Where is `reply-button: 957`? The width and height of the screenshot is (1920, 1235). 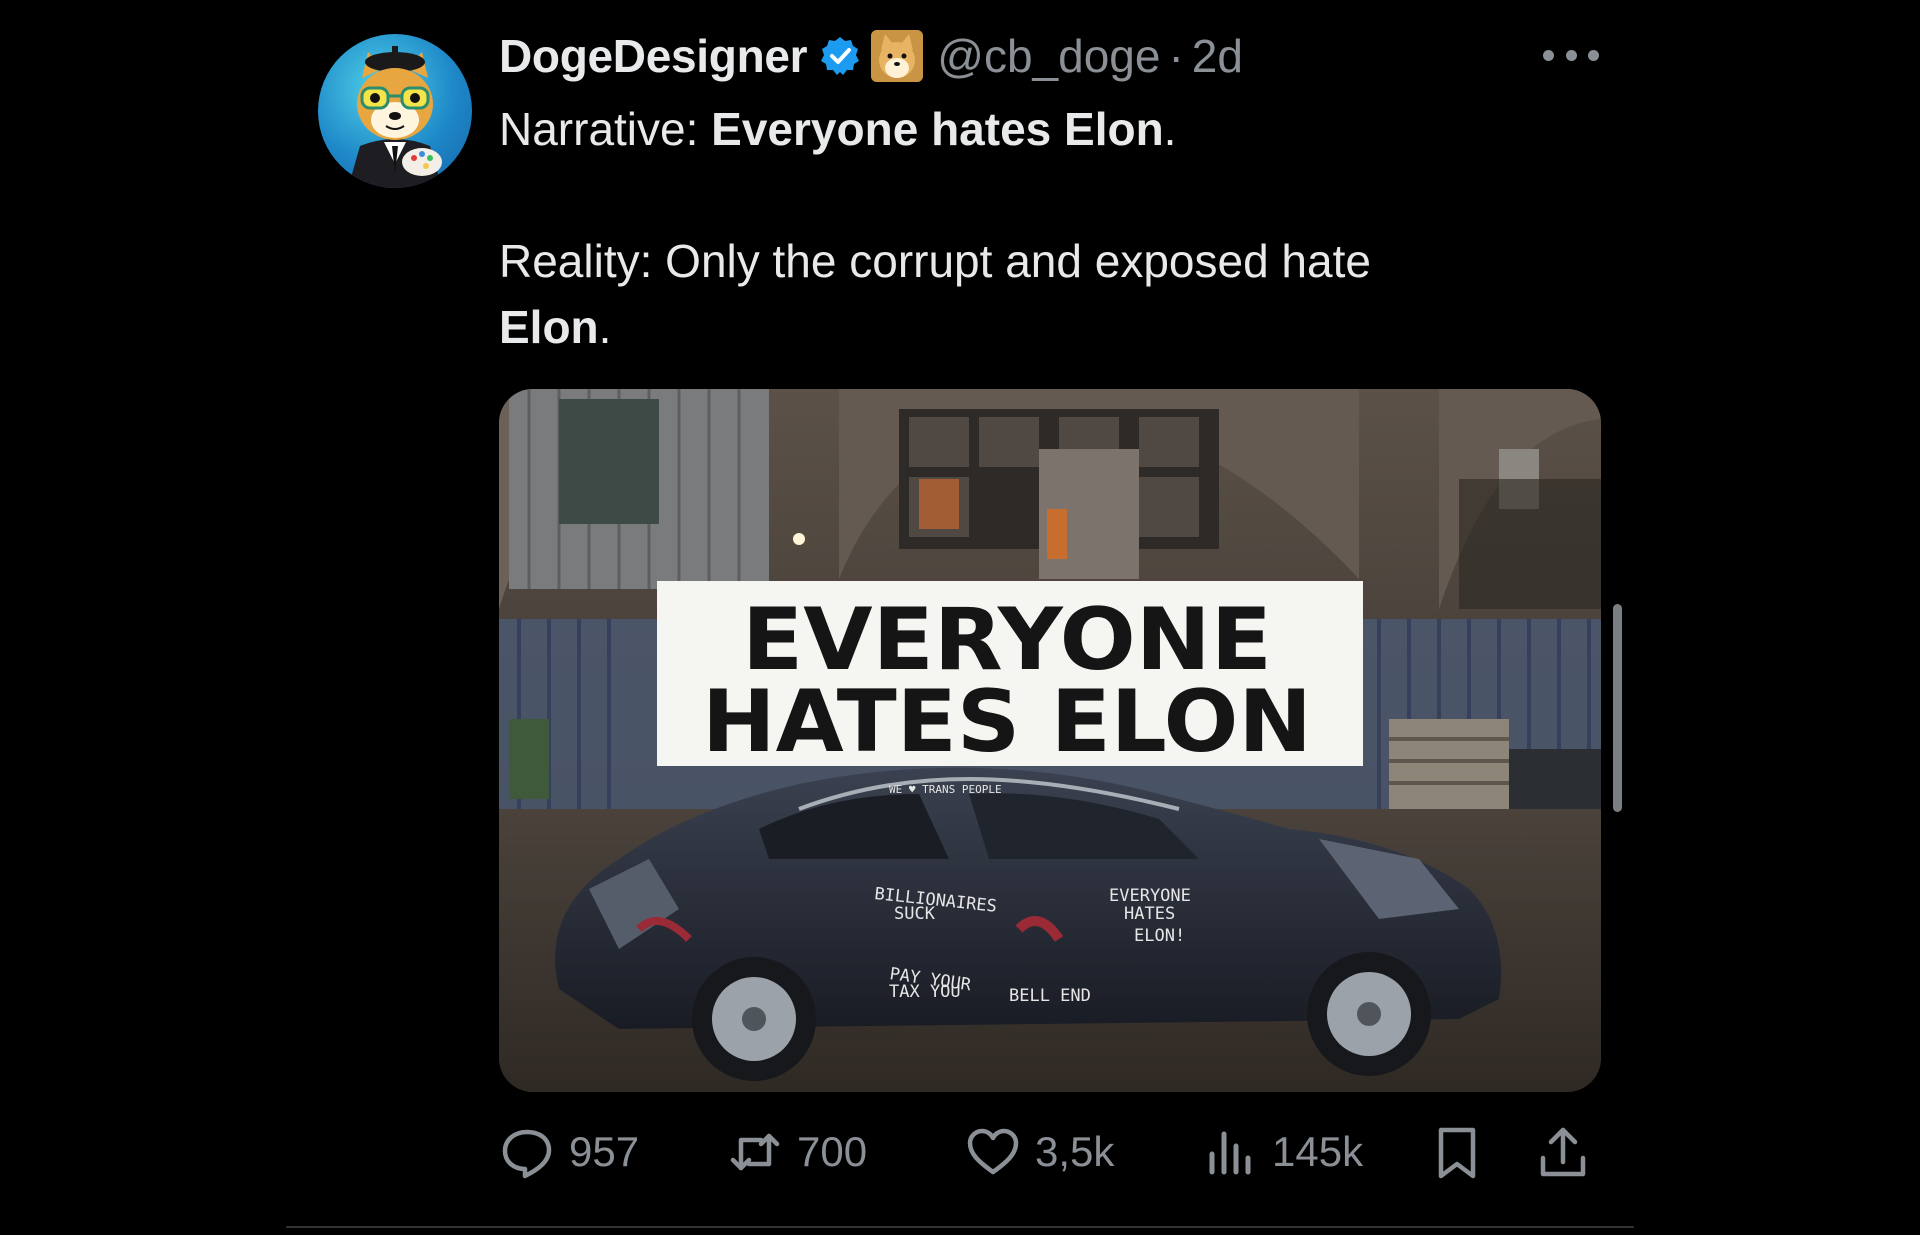 reply-button: 957 is located at coordinates (569, 1152).